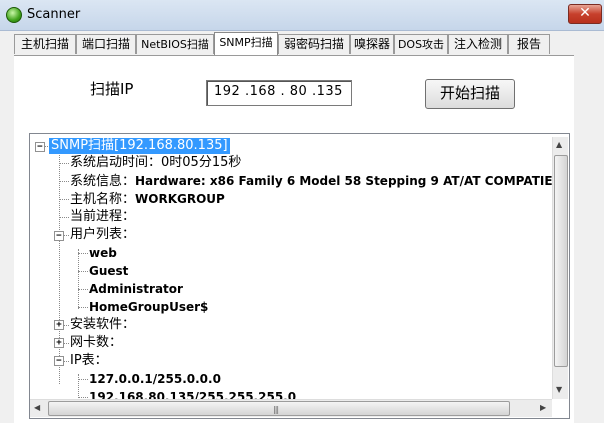  I want to click on window-title: Scanner, so click(54, 14).